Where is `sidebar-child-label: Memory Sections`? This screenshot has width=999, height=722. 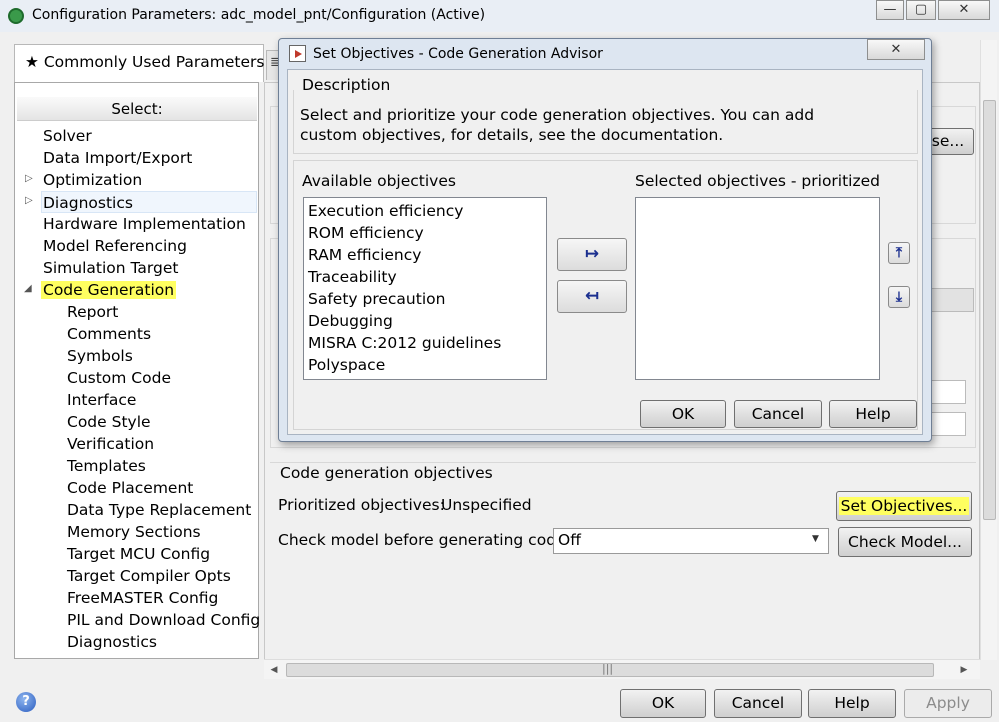 sidebar-child-label: Memory Sections is located at coordinates (134, 532).